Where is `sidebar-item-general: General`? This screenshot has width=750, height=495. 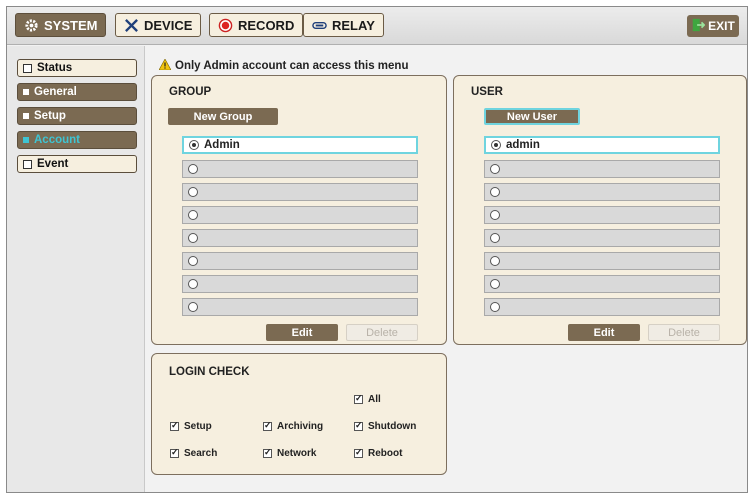 sidebar-item-general: General is located at coordinates (77, 92).